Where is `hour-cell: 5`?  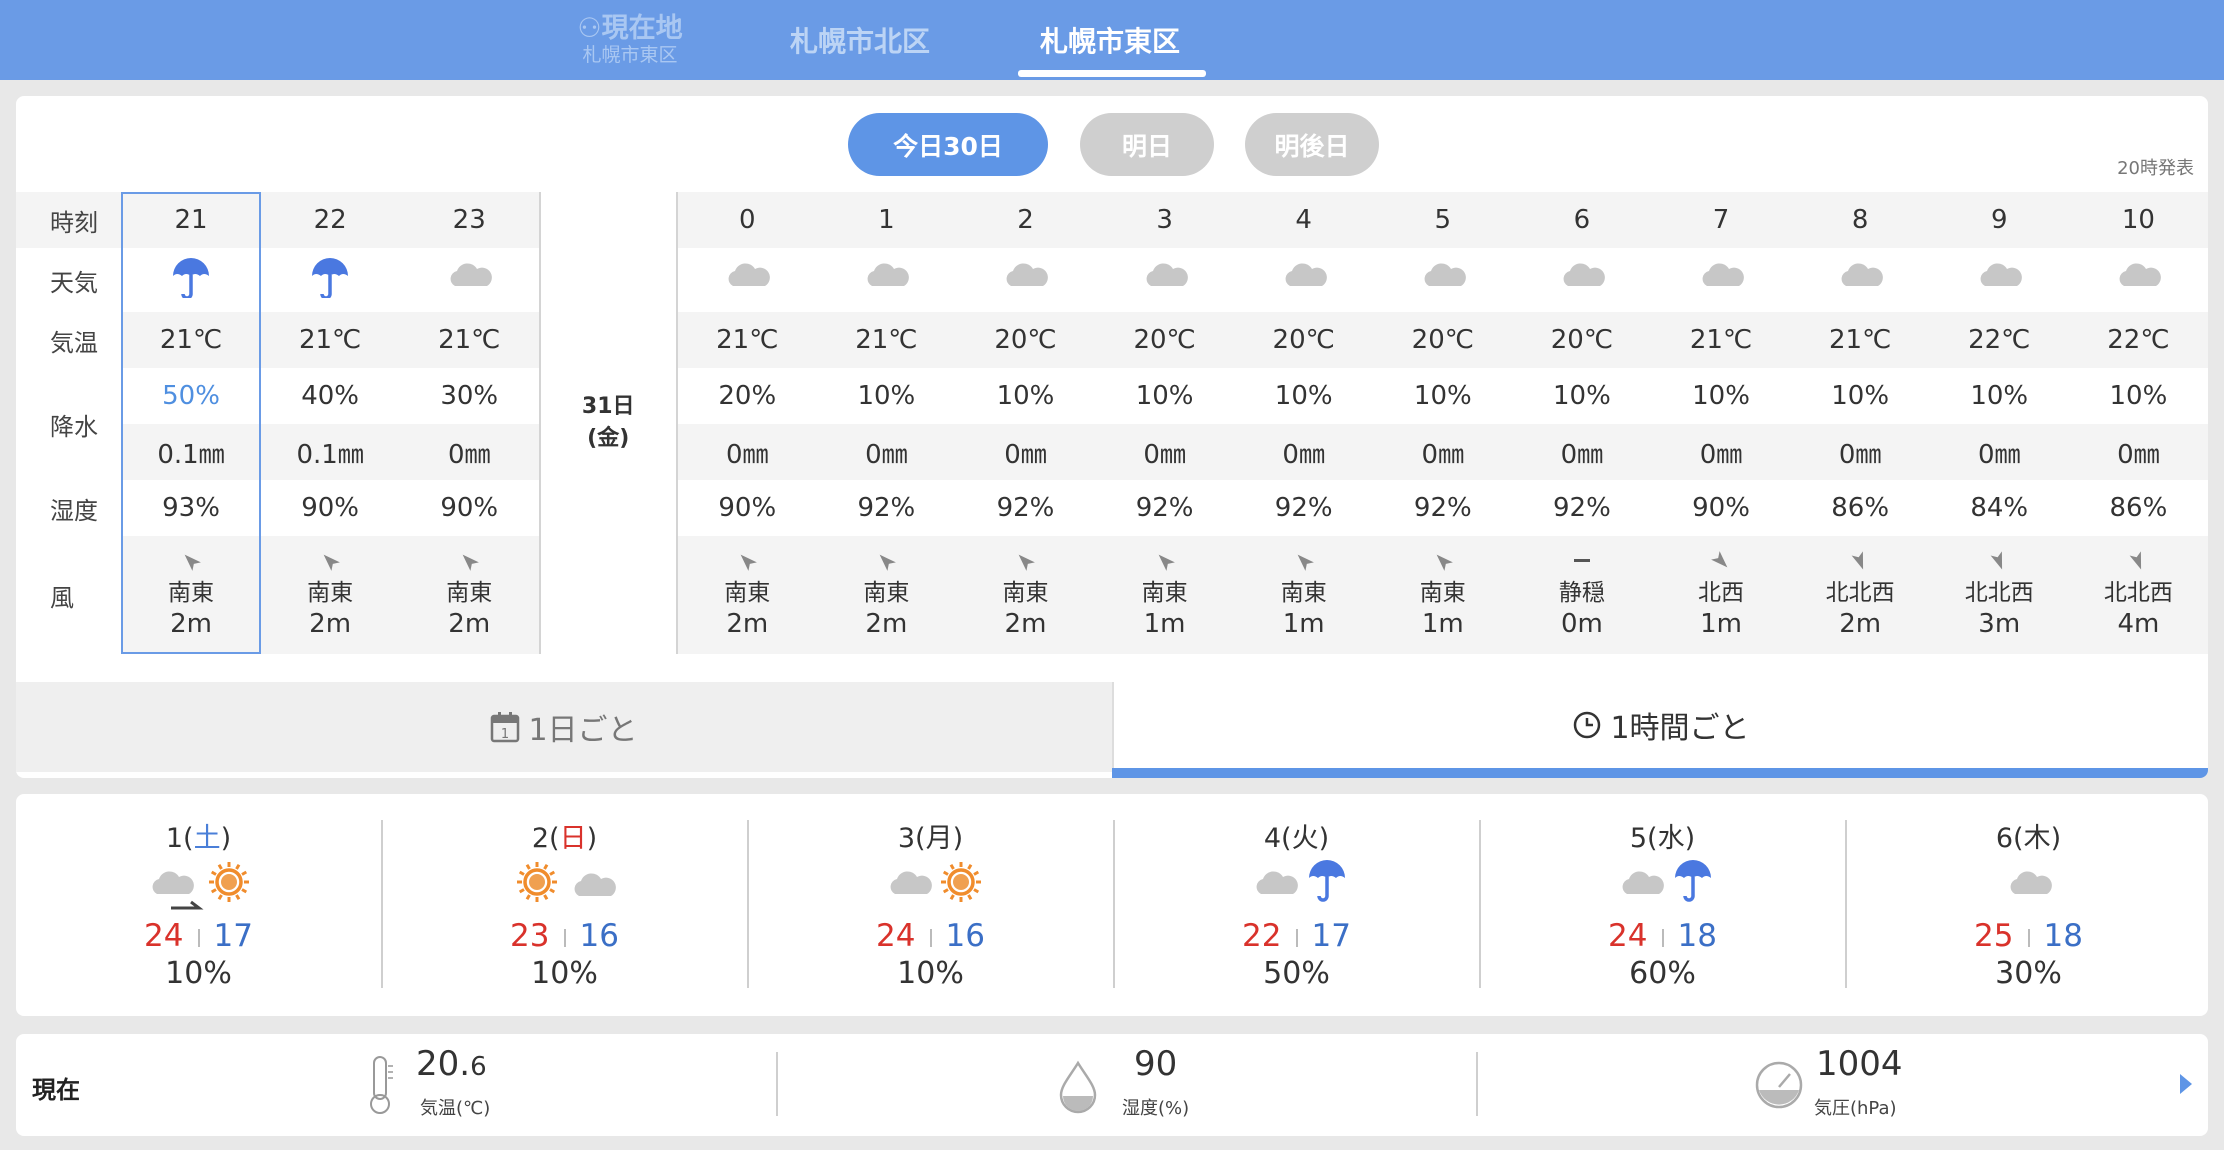
hour-cell: 5 is located at coordinates (1443, 220).